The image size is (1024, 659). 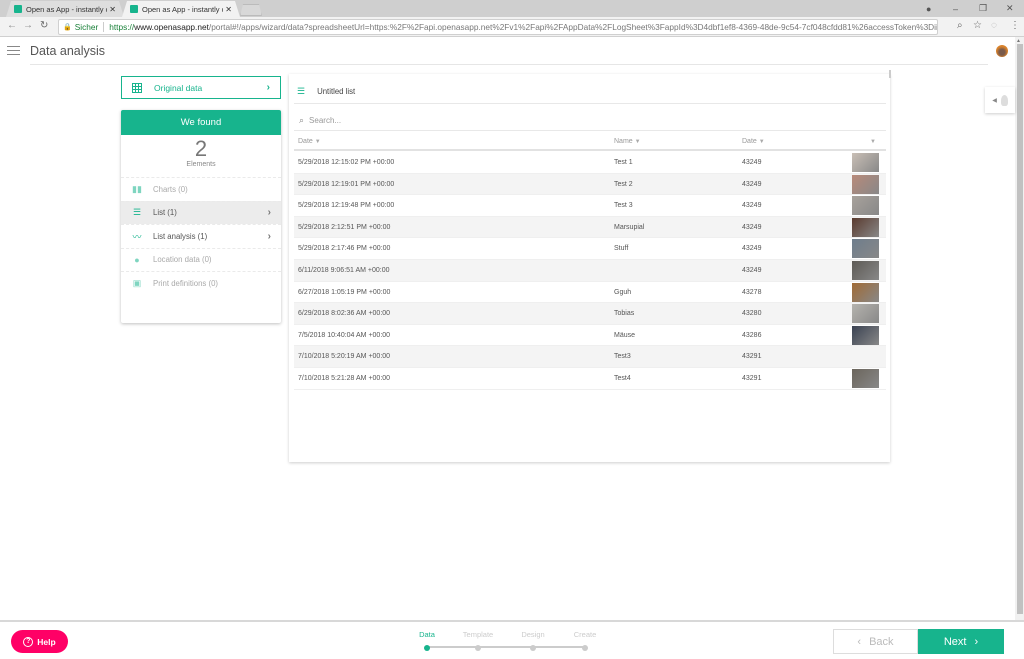 What do you see at coordinates (201, 189) in the screenshot?
I see `sidebar-item-charts: ▮▮ Charts (0)` at bounding box center [201, 189].